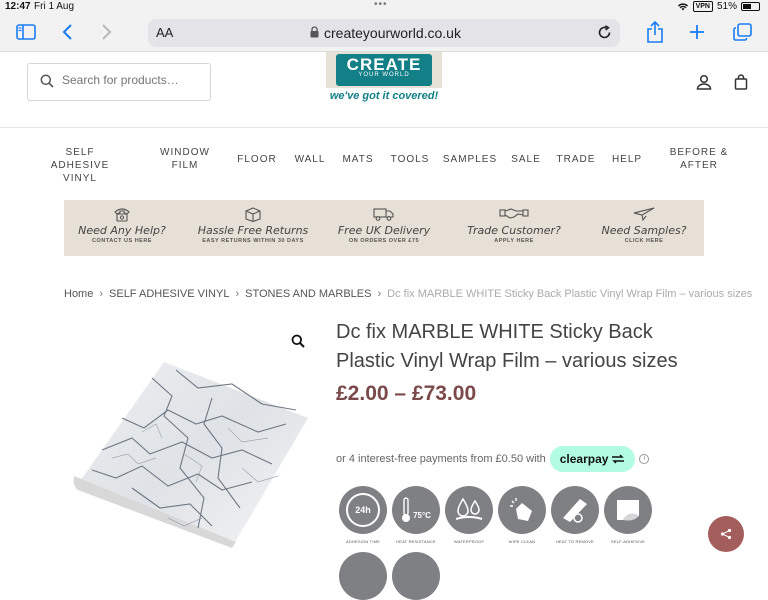 The width and height of the screenshot is (768, 600). I want to click on nav-label: SAMPLES, so click(470, 159).